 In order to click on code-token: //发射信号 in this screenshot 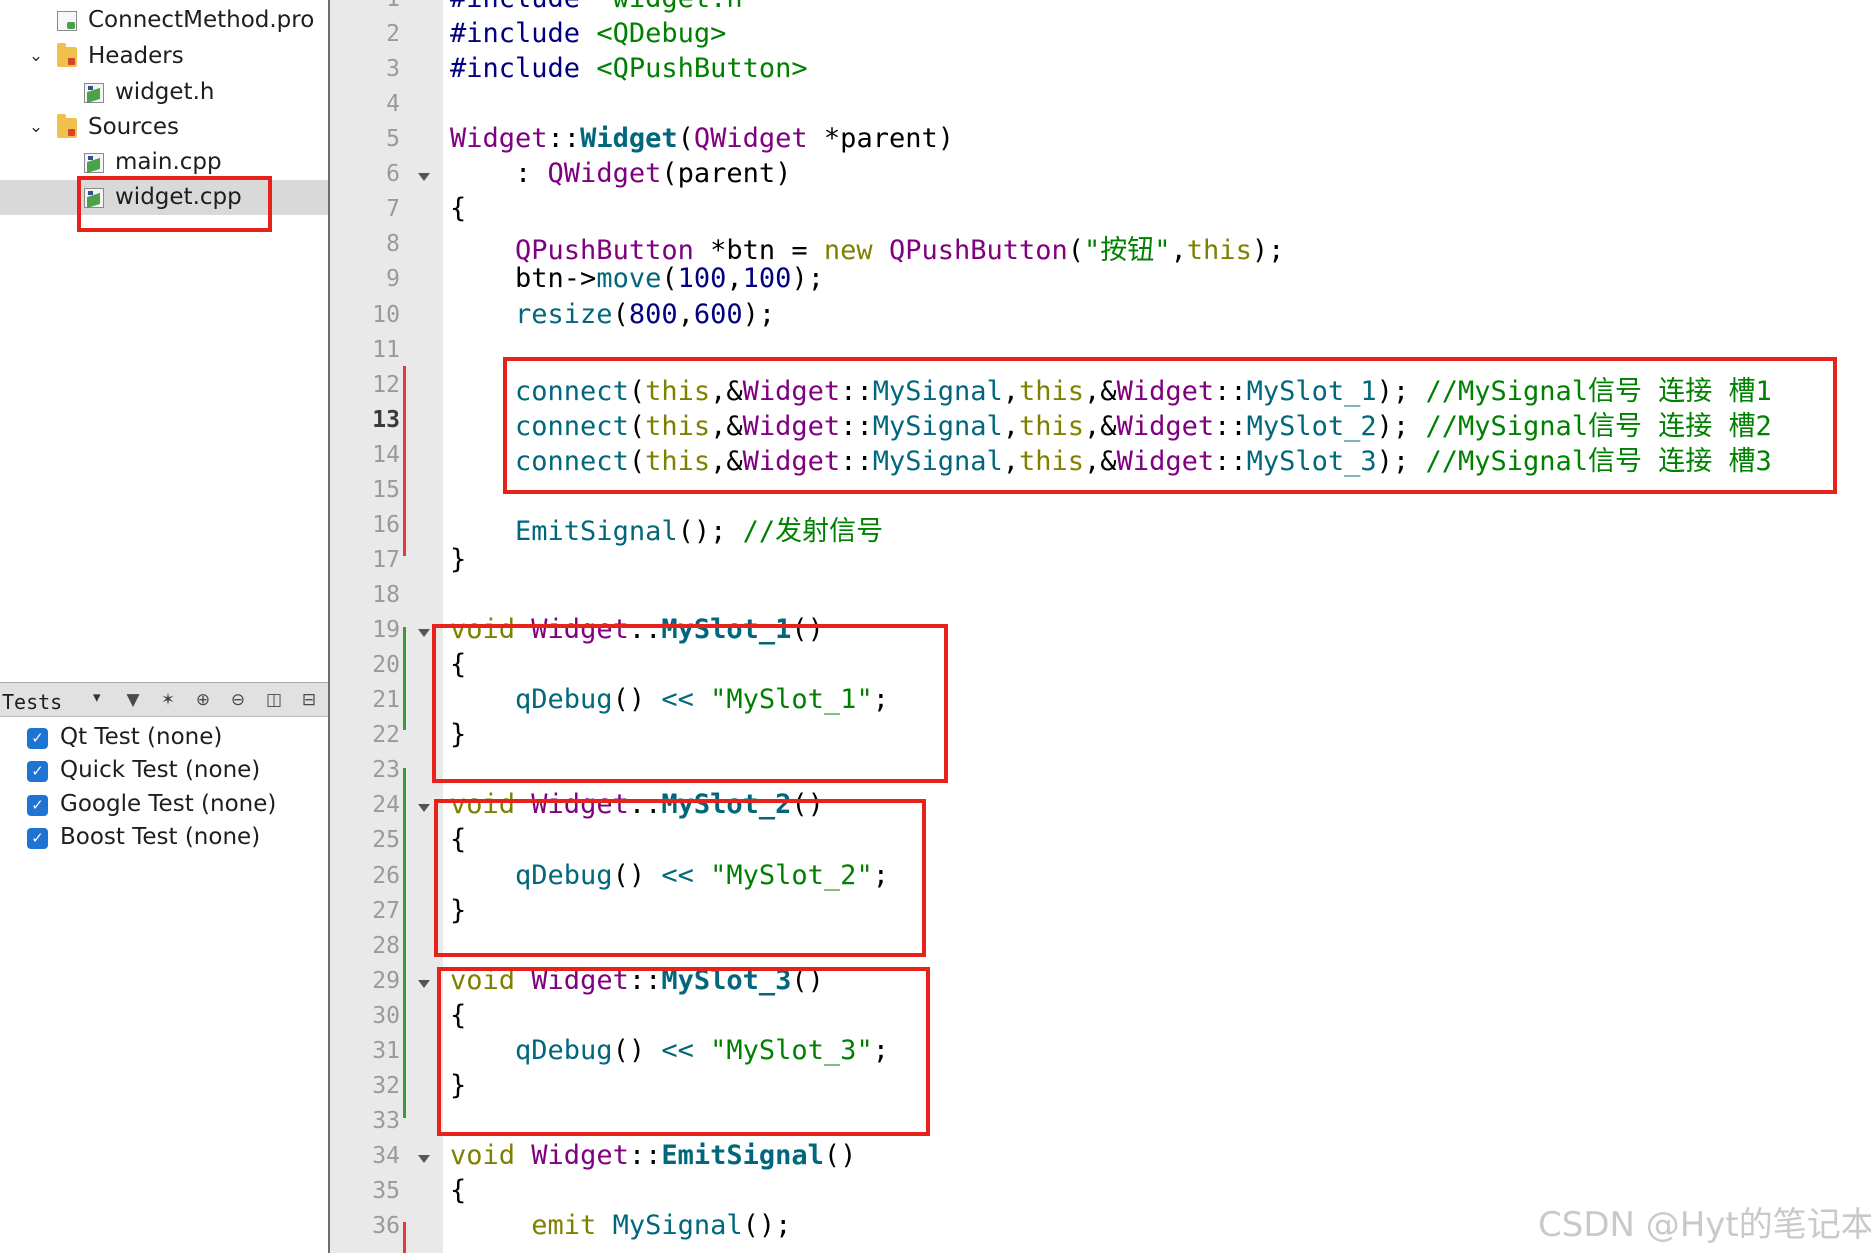, I will do `click(813, 531)`.